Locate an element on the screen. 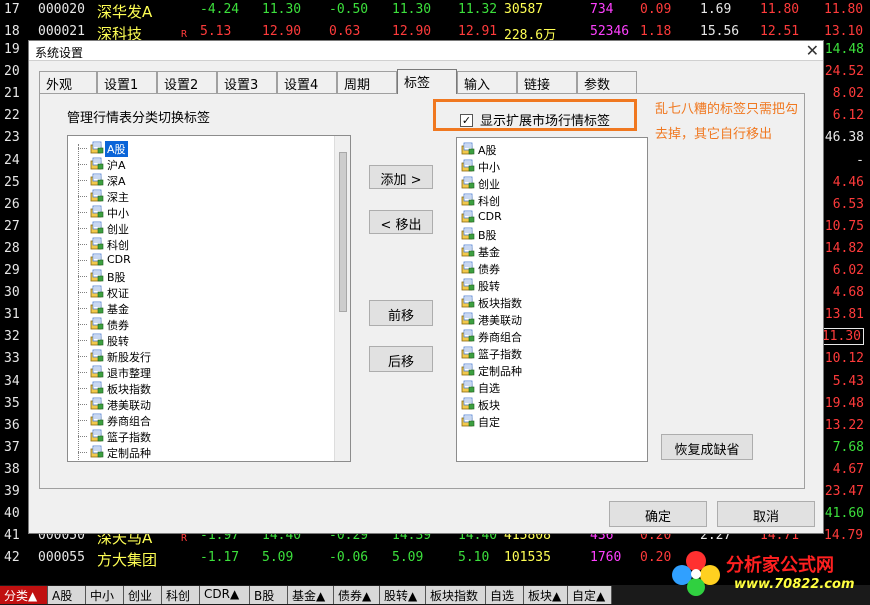 This screenshot has width=870, height=605. row-index: 36 is located at coordinates (12, 425).